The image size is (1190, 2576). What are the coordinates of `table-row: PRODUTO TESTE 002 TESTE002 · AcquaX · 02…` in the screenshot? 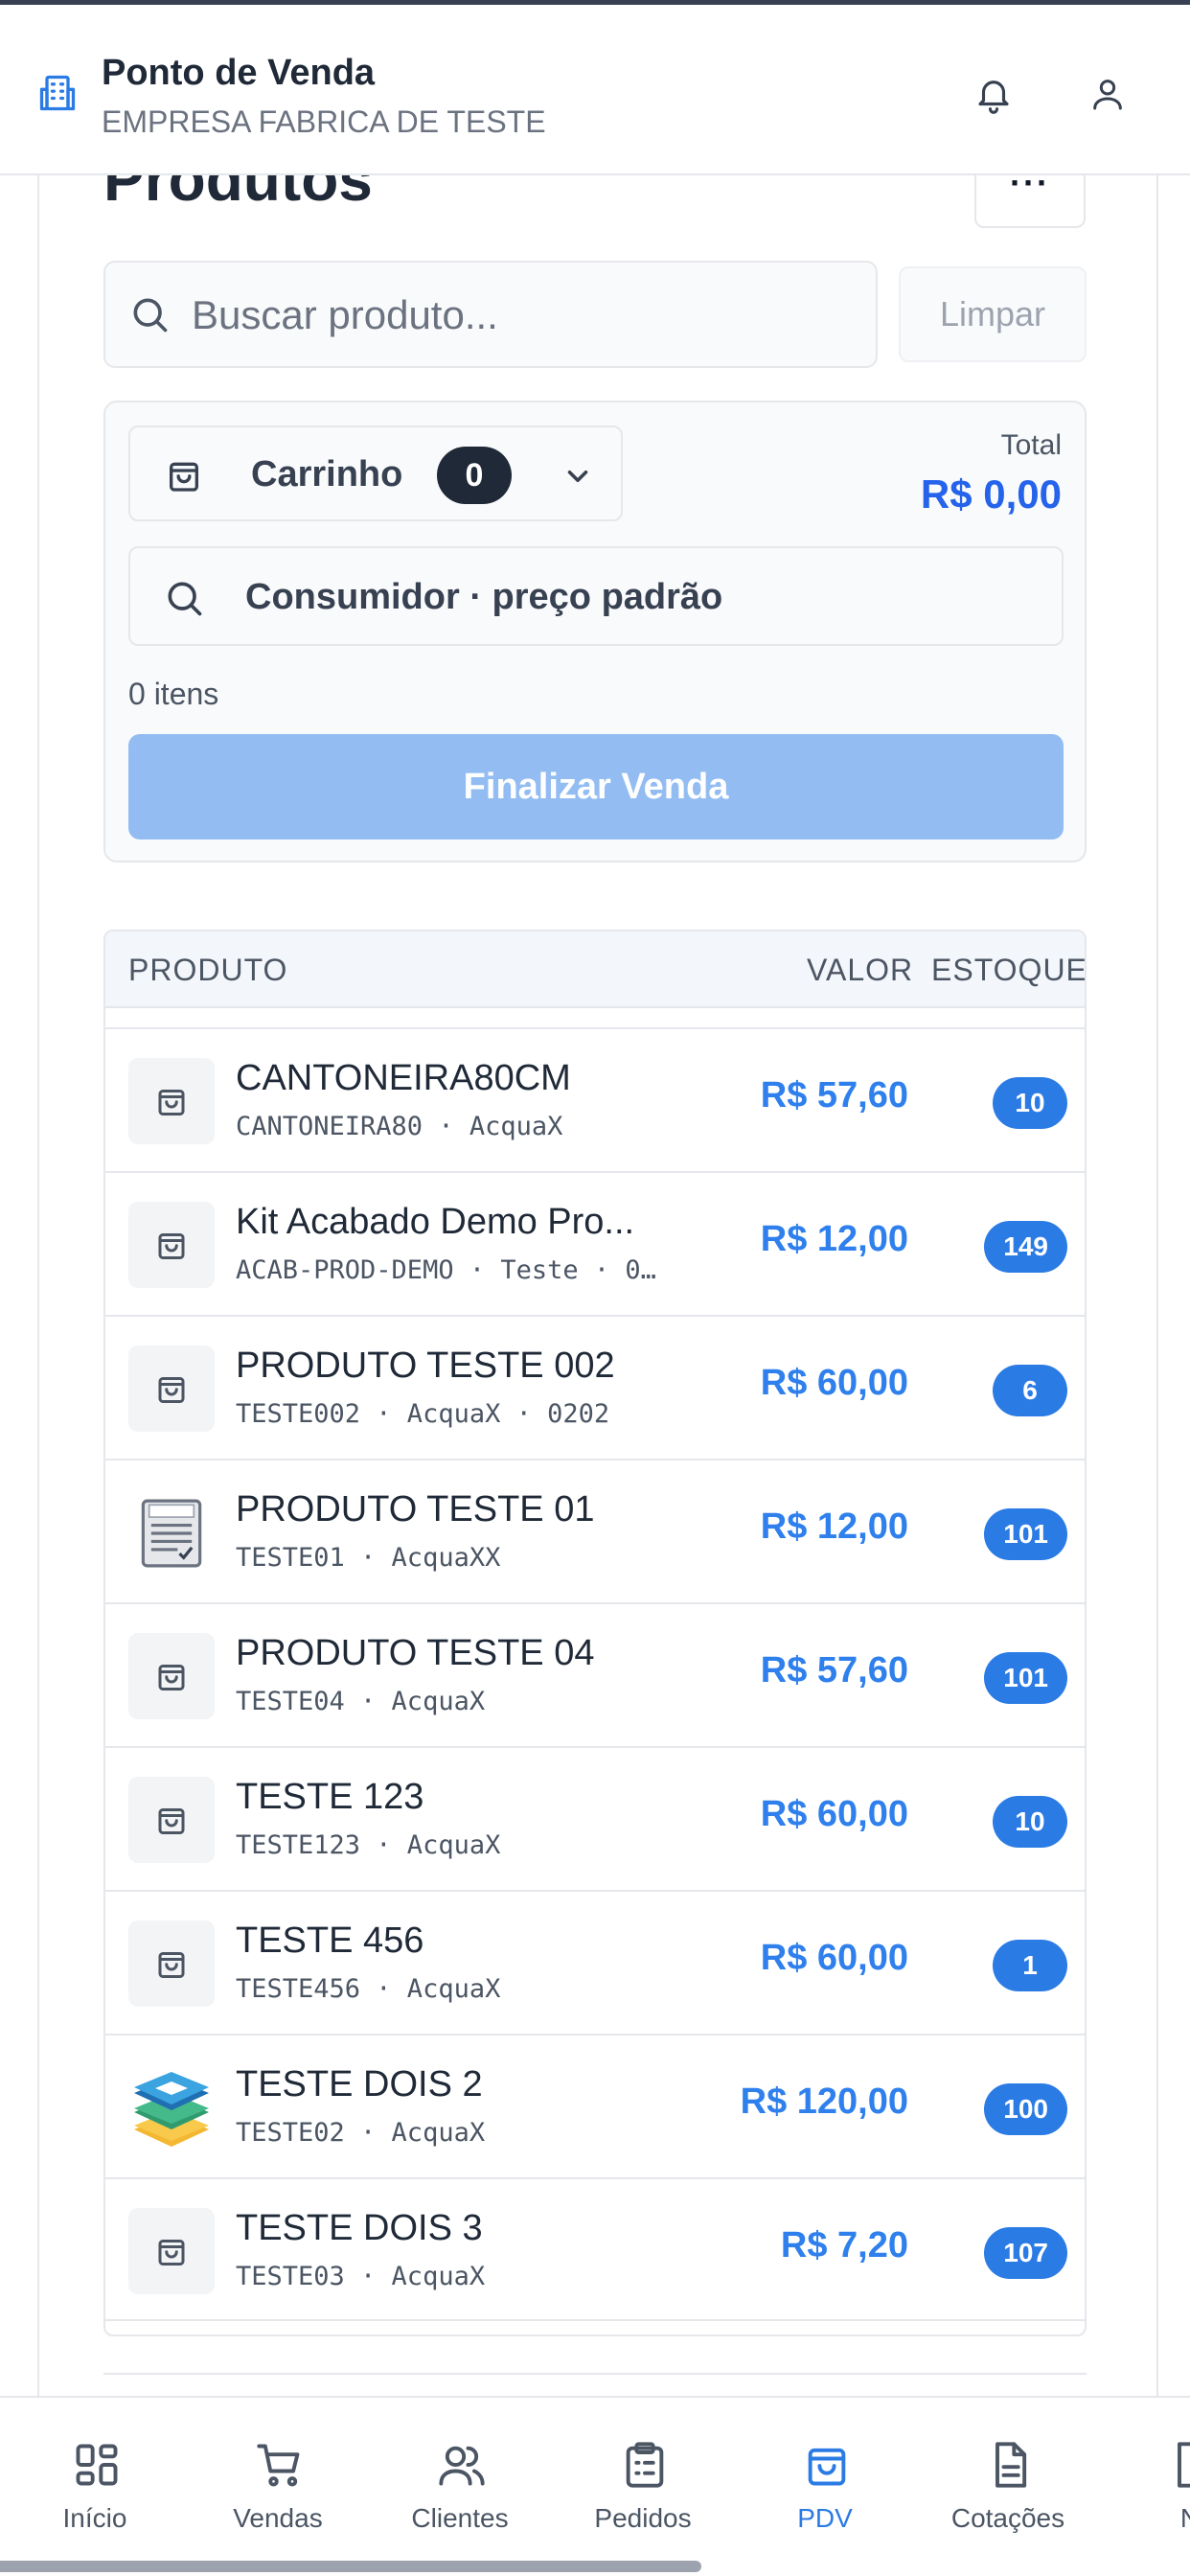 It's located at (595, 1387).